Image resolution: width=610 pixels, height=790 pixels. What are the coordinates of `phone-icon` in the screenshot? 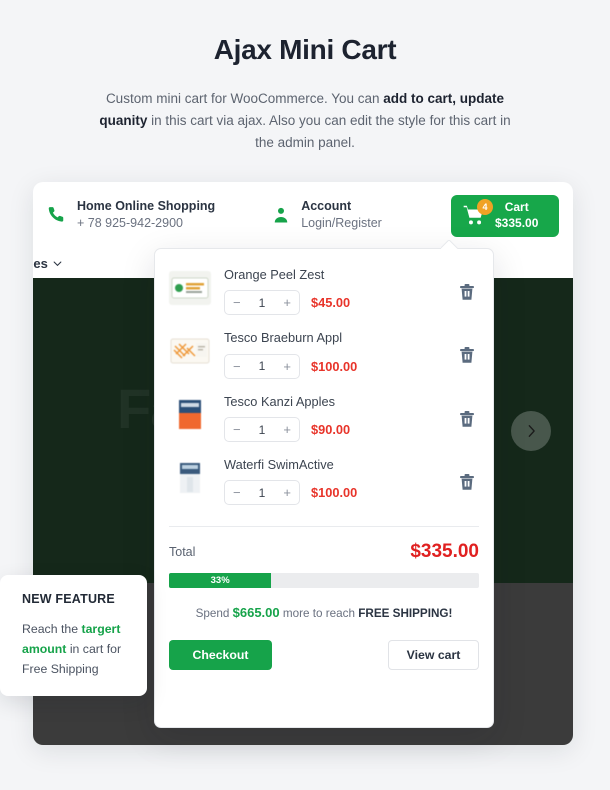 It's located at (57, 215).